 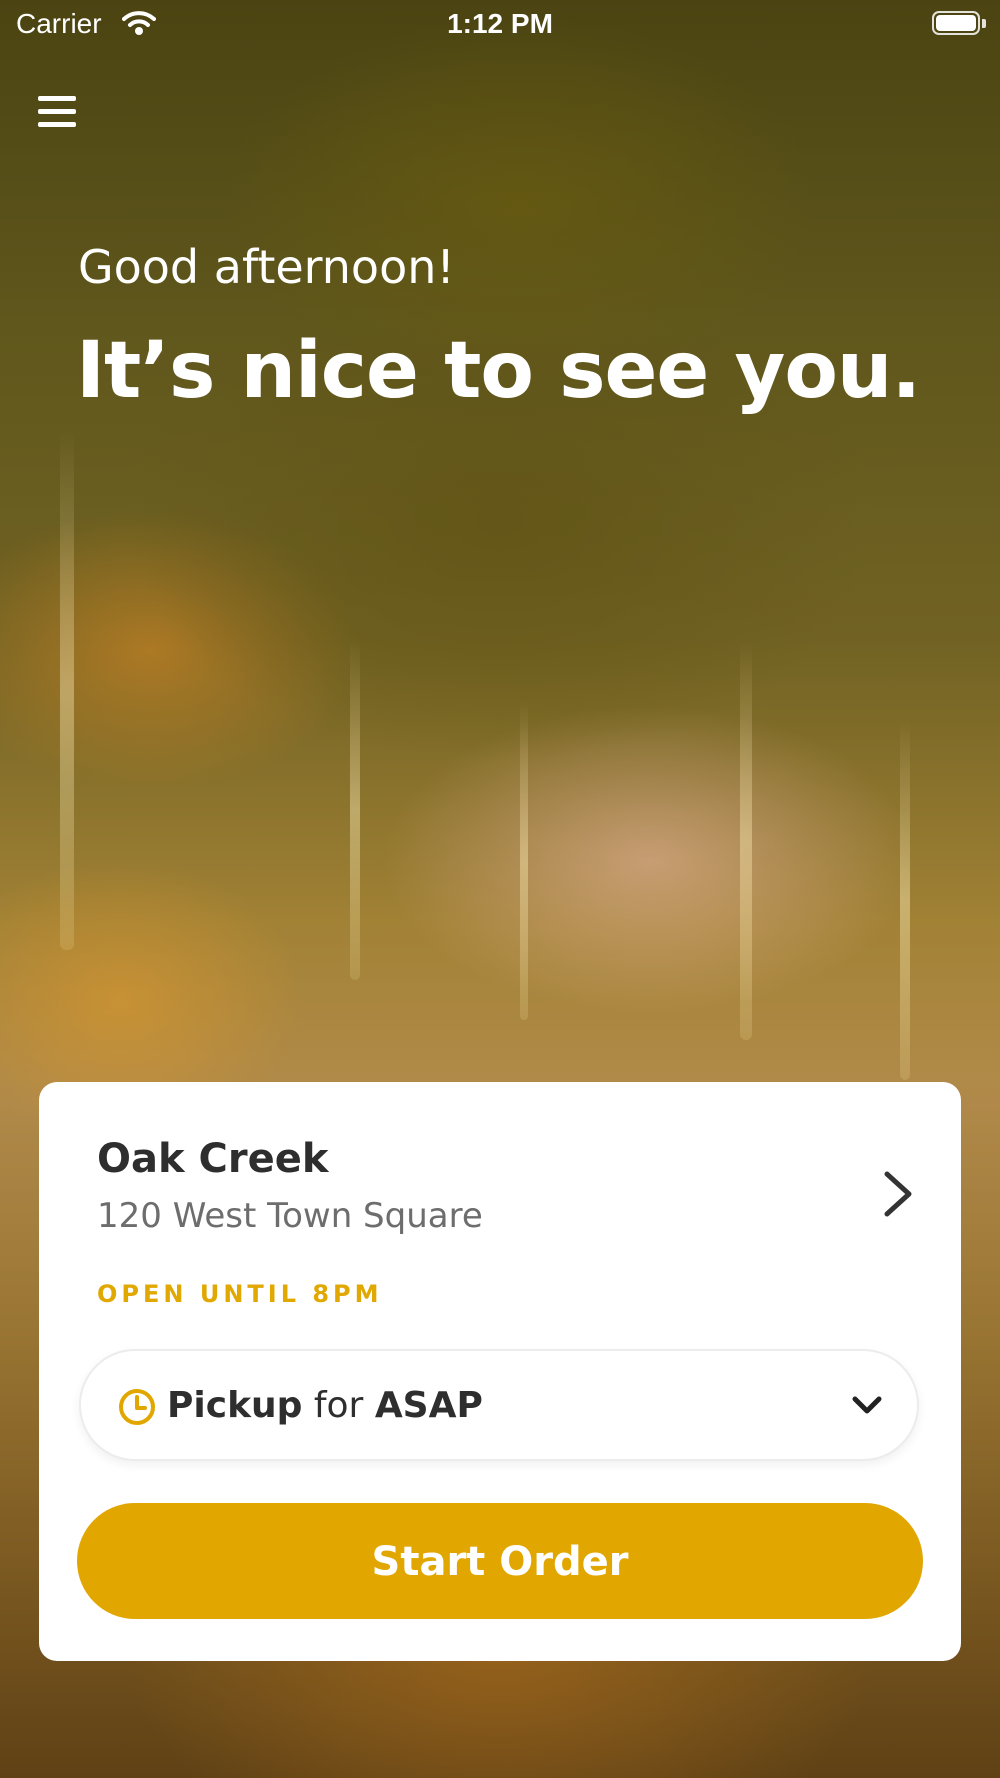 I want to click on status-time: 1:12 PM, so click(x=500, y=23).